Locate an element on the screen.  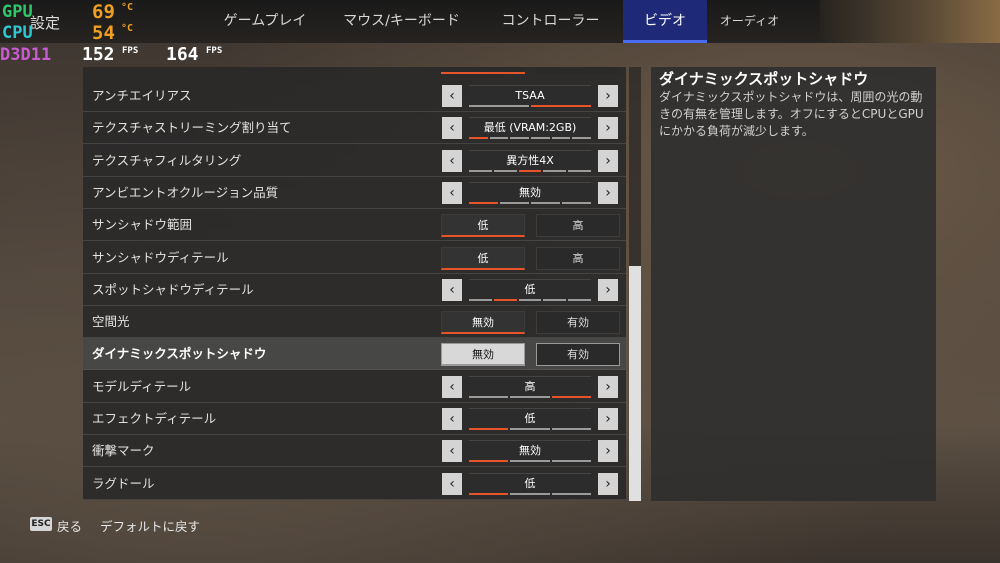
setting-row: エフェクトディテール ‹ 低 › is located at coordinates (354, 419).